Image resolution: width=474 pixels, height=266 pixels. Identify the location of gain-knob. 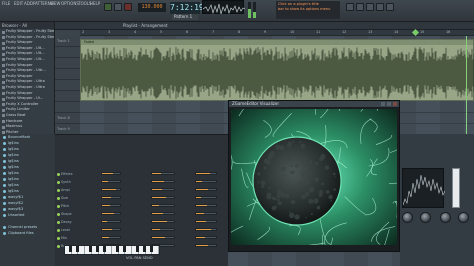
(445, 217).